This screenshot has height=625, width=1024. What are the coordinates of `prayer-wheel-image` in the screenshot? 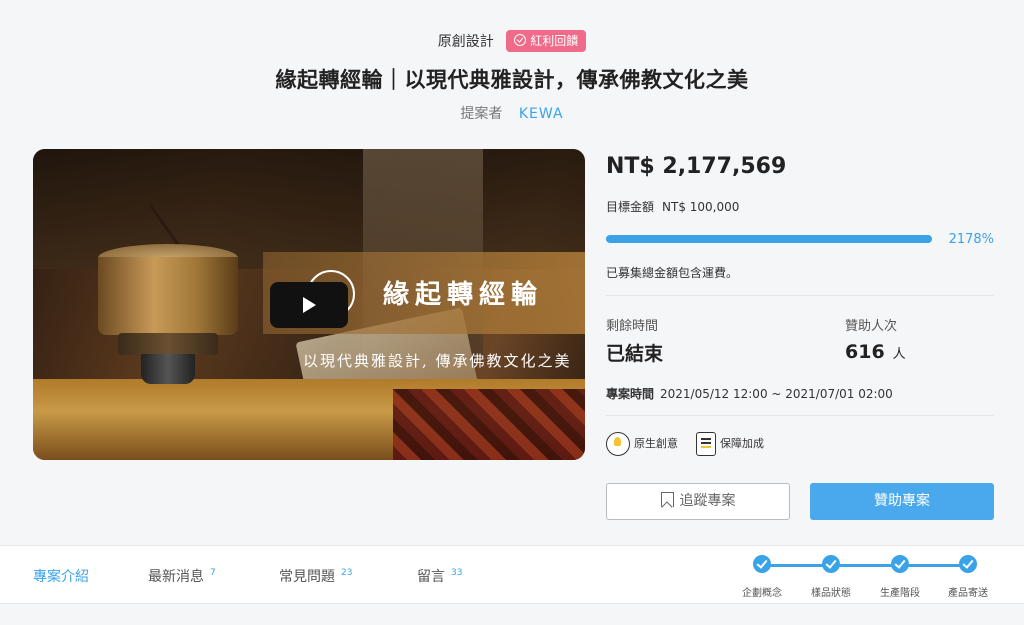 It's located at (168, 296).